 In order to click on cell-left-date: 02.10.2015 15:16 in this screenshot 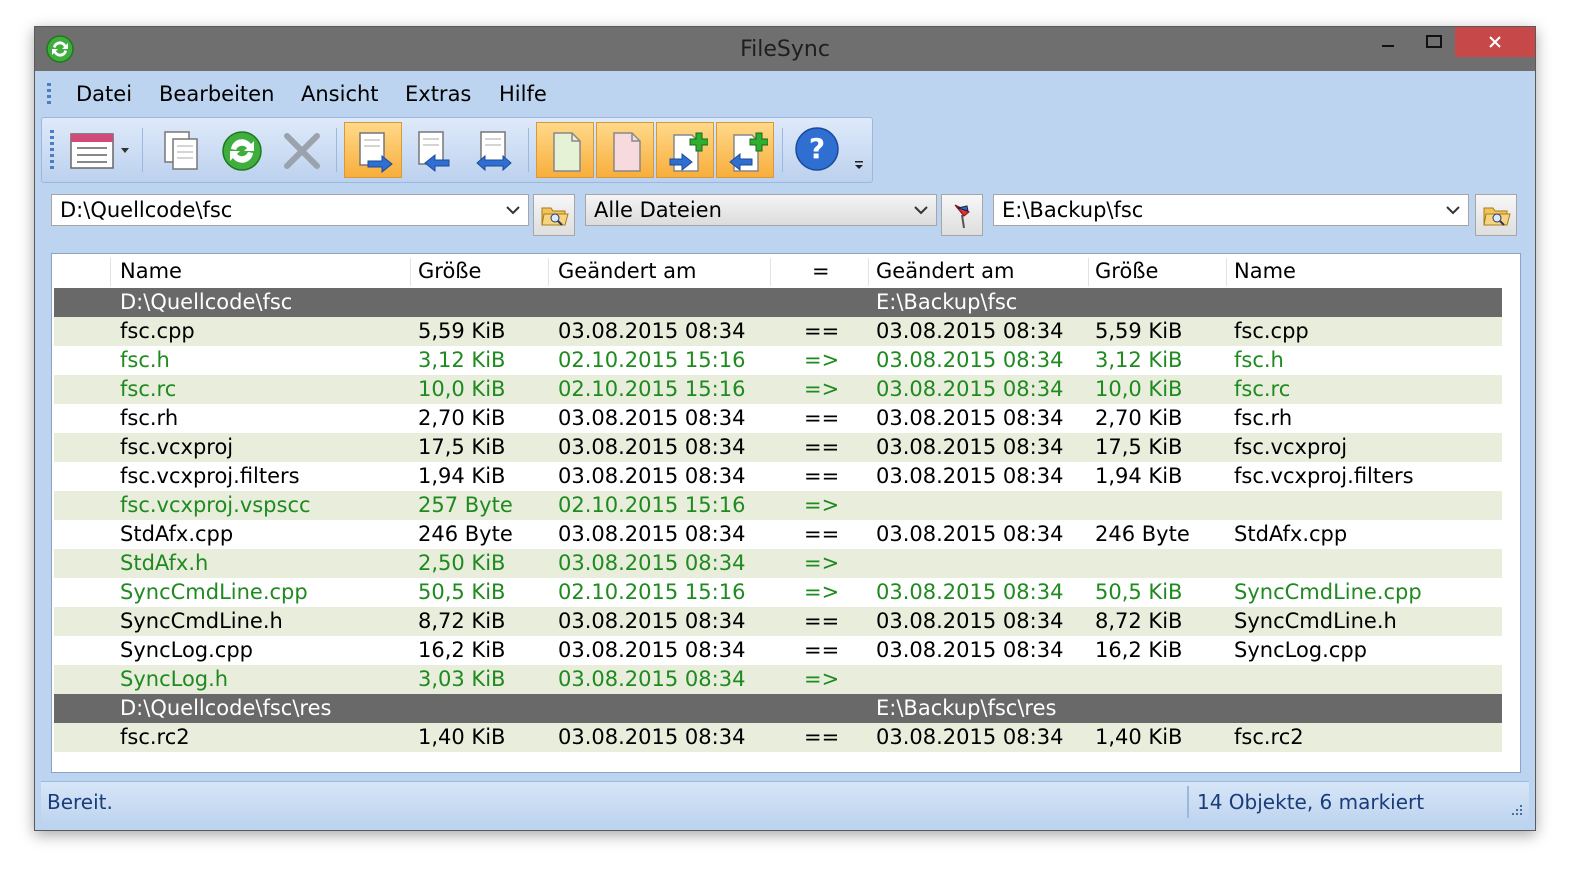, I will do `click(652, 389)`.